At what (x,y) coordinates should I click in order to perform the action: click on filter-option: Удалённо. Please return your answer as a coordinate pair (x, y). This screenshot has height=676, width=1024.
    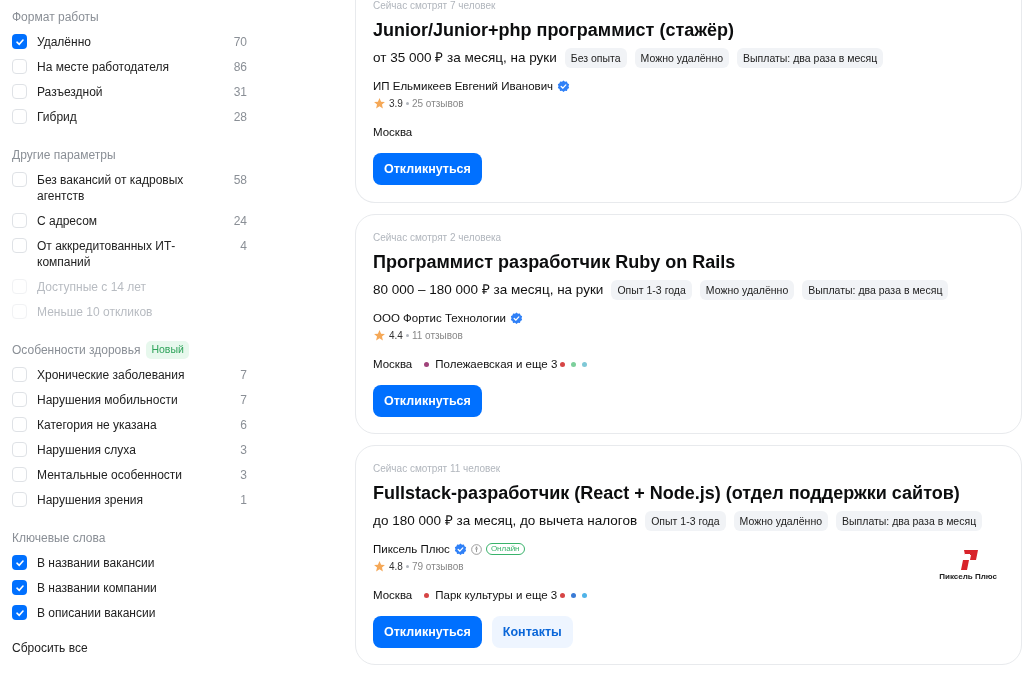
    Looking at the image, I should click on (127, 42).